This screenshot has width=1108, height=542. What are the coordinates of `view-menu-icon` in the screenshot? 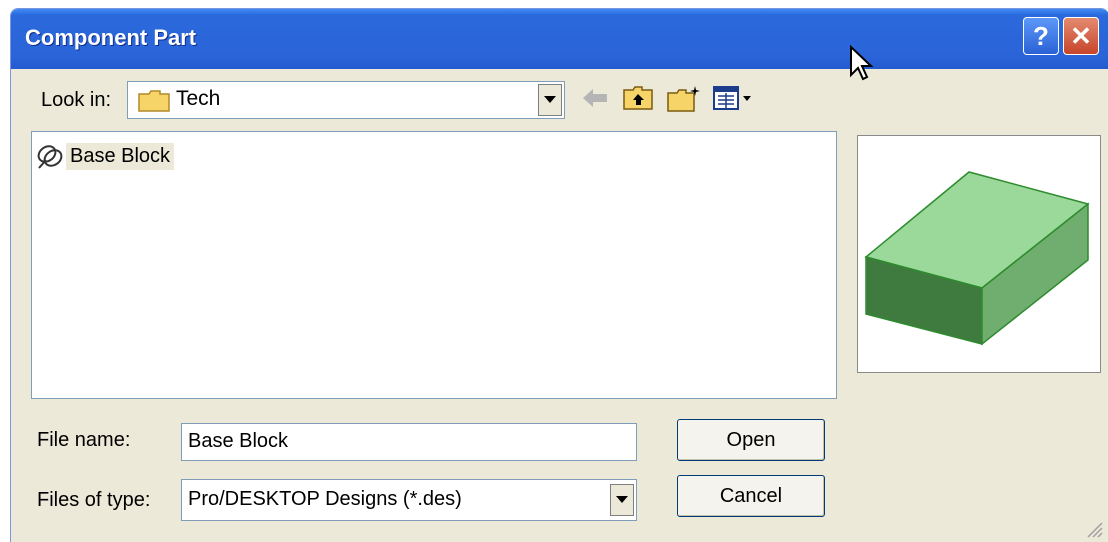 It's located at (733, 98).